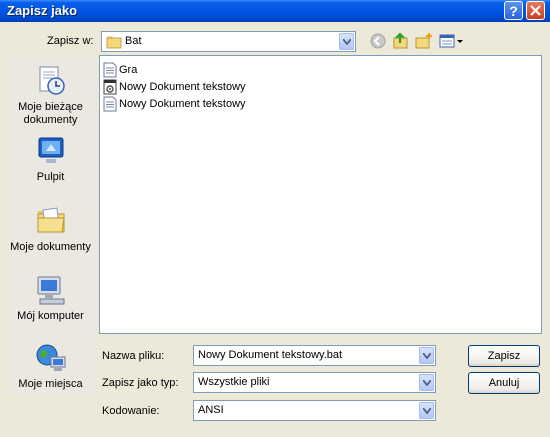 This screenshot has width=550, height=437. Describe the element at coordinates (50, 247) in the screenshot. I see `place-label-my-documents: Moje dokumenty` at that location.